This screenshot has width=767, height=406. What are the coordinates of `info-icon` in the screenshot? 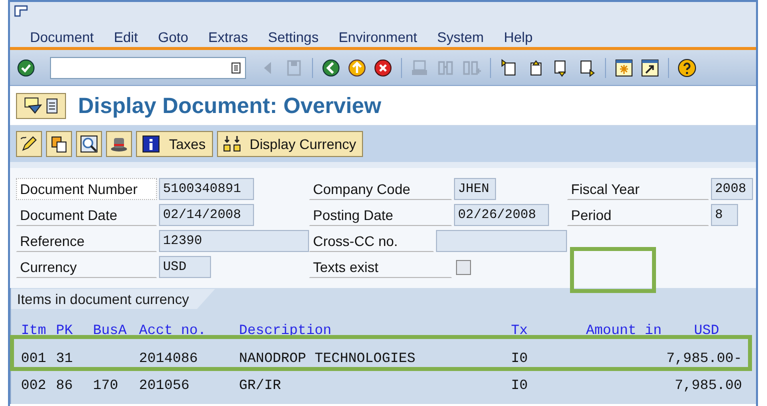 It's located at (151, 144).